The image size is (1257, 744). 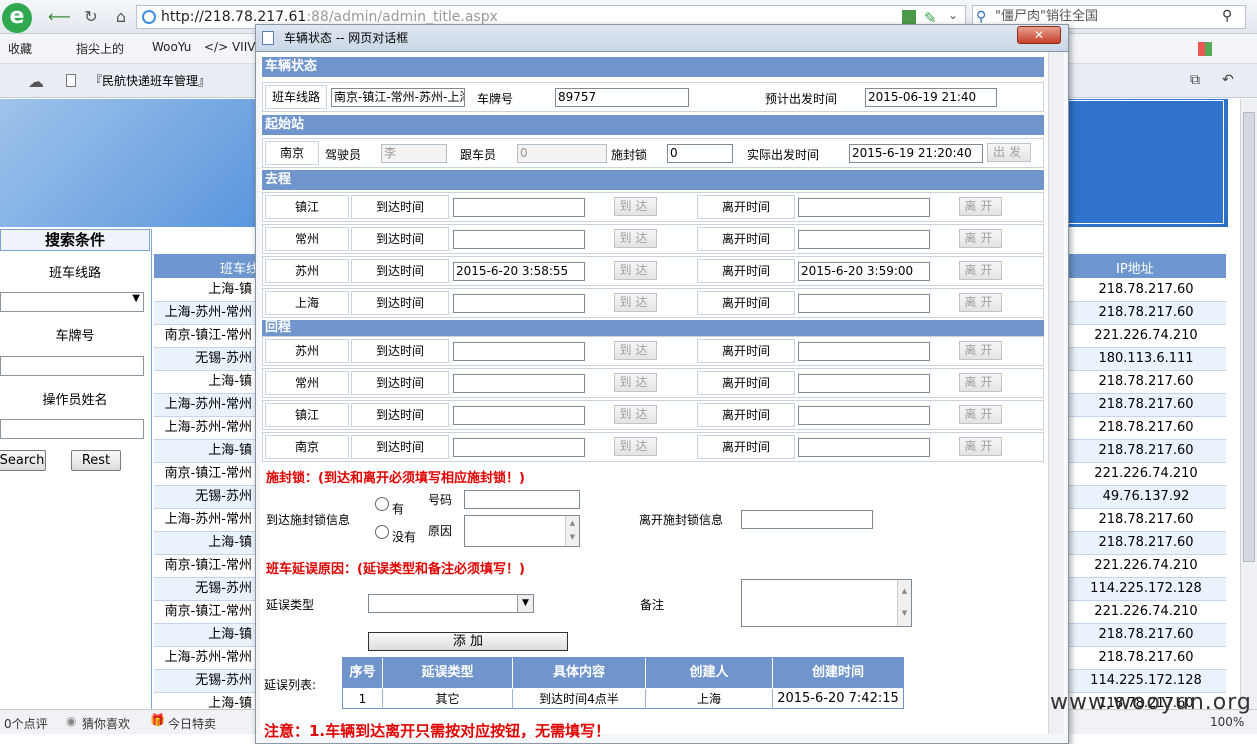 What do you see at coordinates (75, 400) in the screenshot?
I see `operator-label: 操作员姓名` at bounding box center [75, 400].